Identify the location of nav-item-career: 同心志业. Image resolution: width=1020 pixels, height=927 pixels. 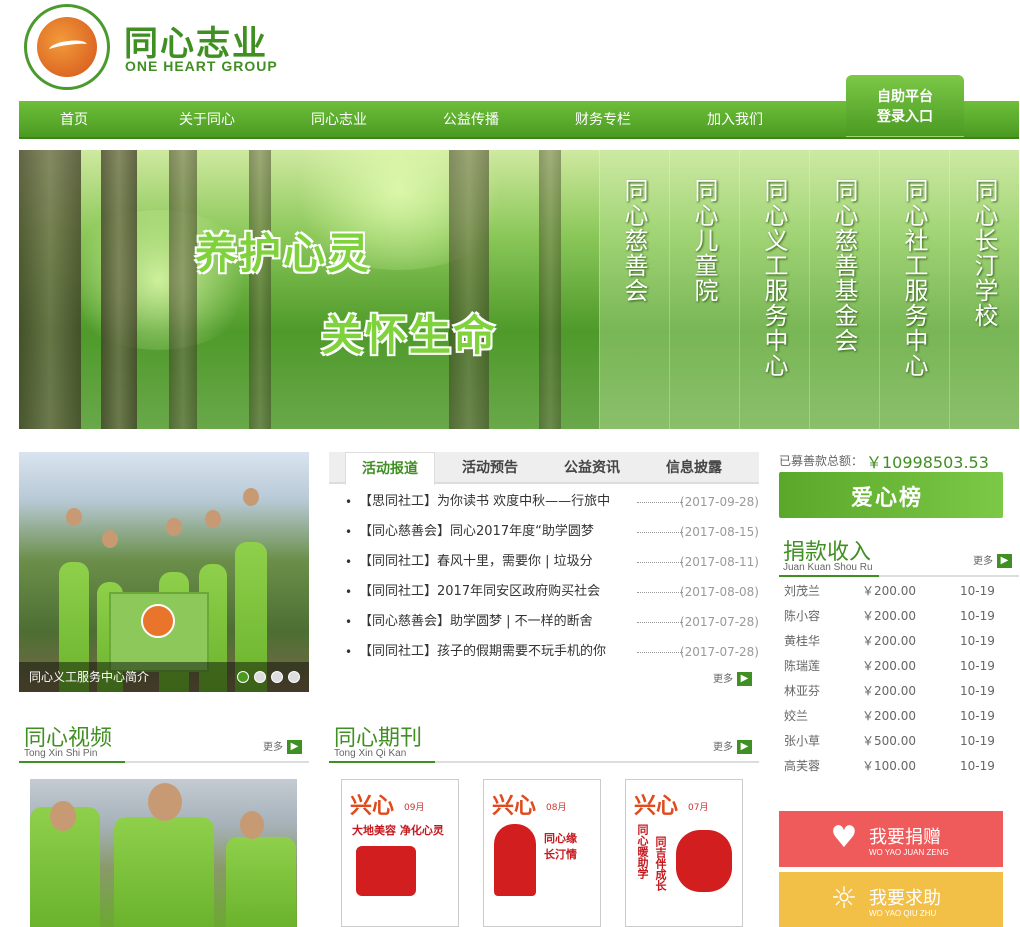
(339, 120).